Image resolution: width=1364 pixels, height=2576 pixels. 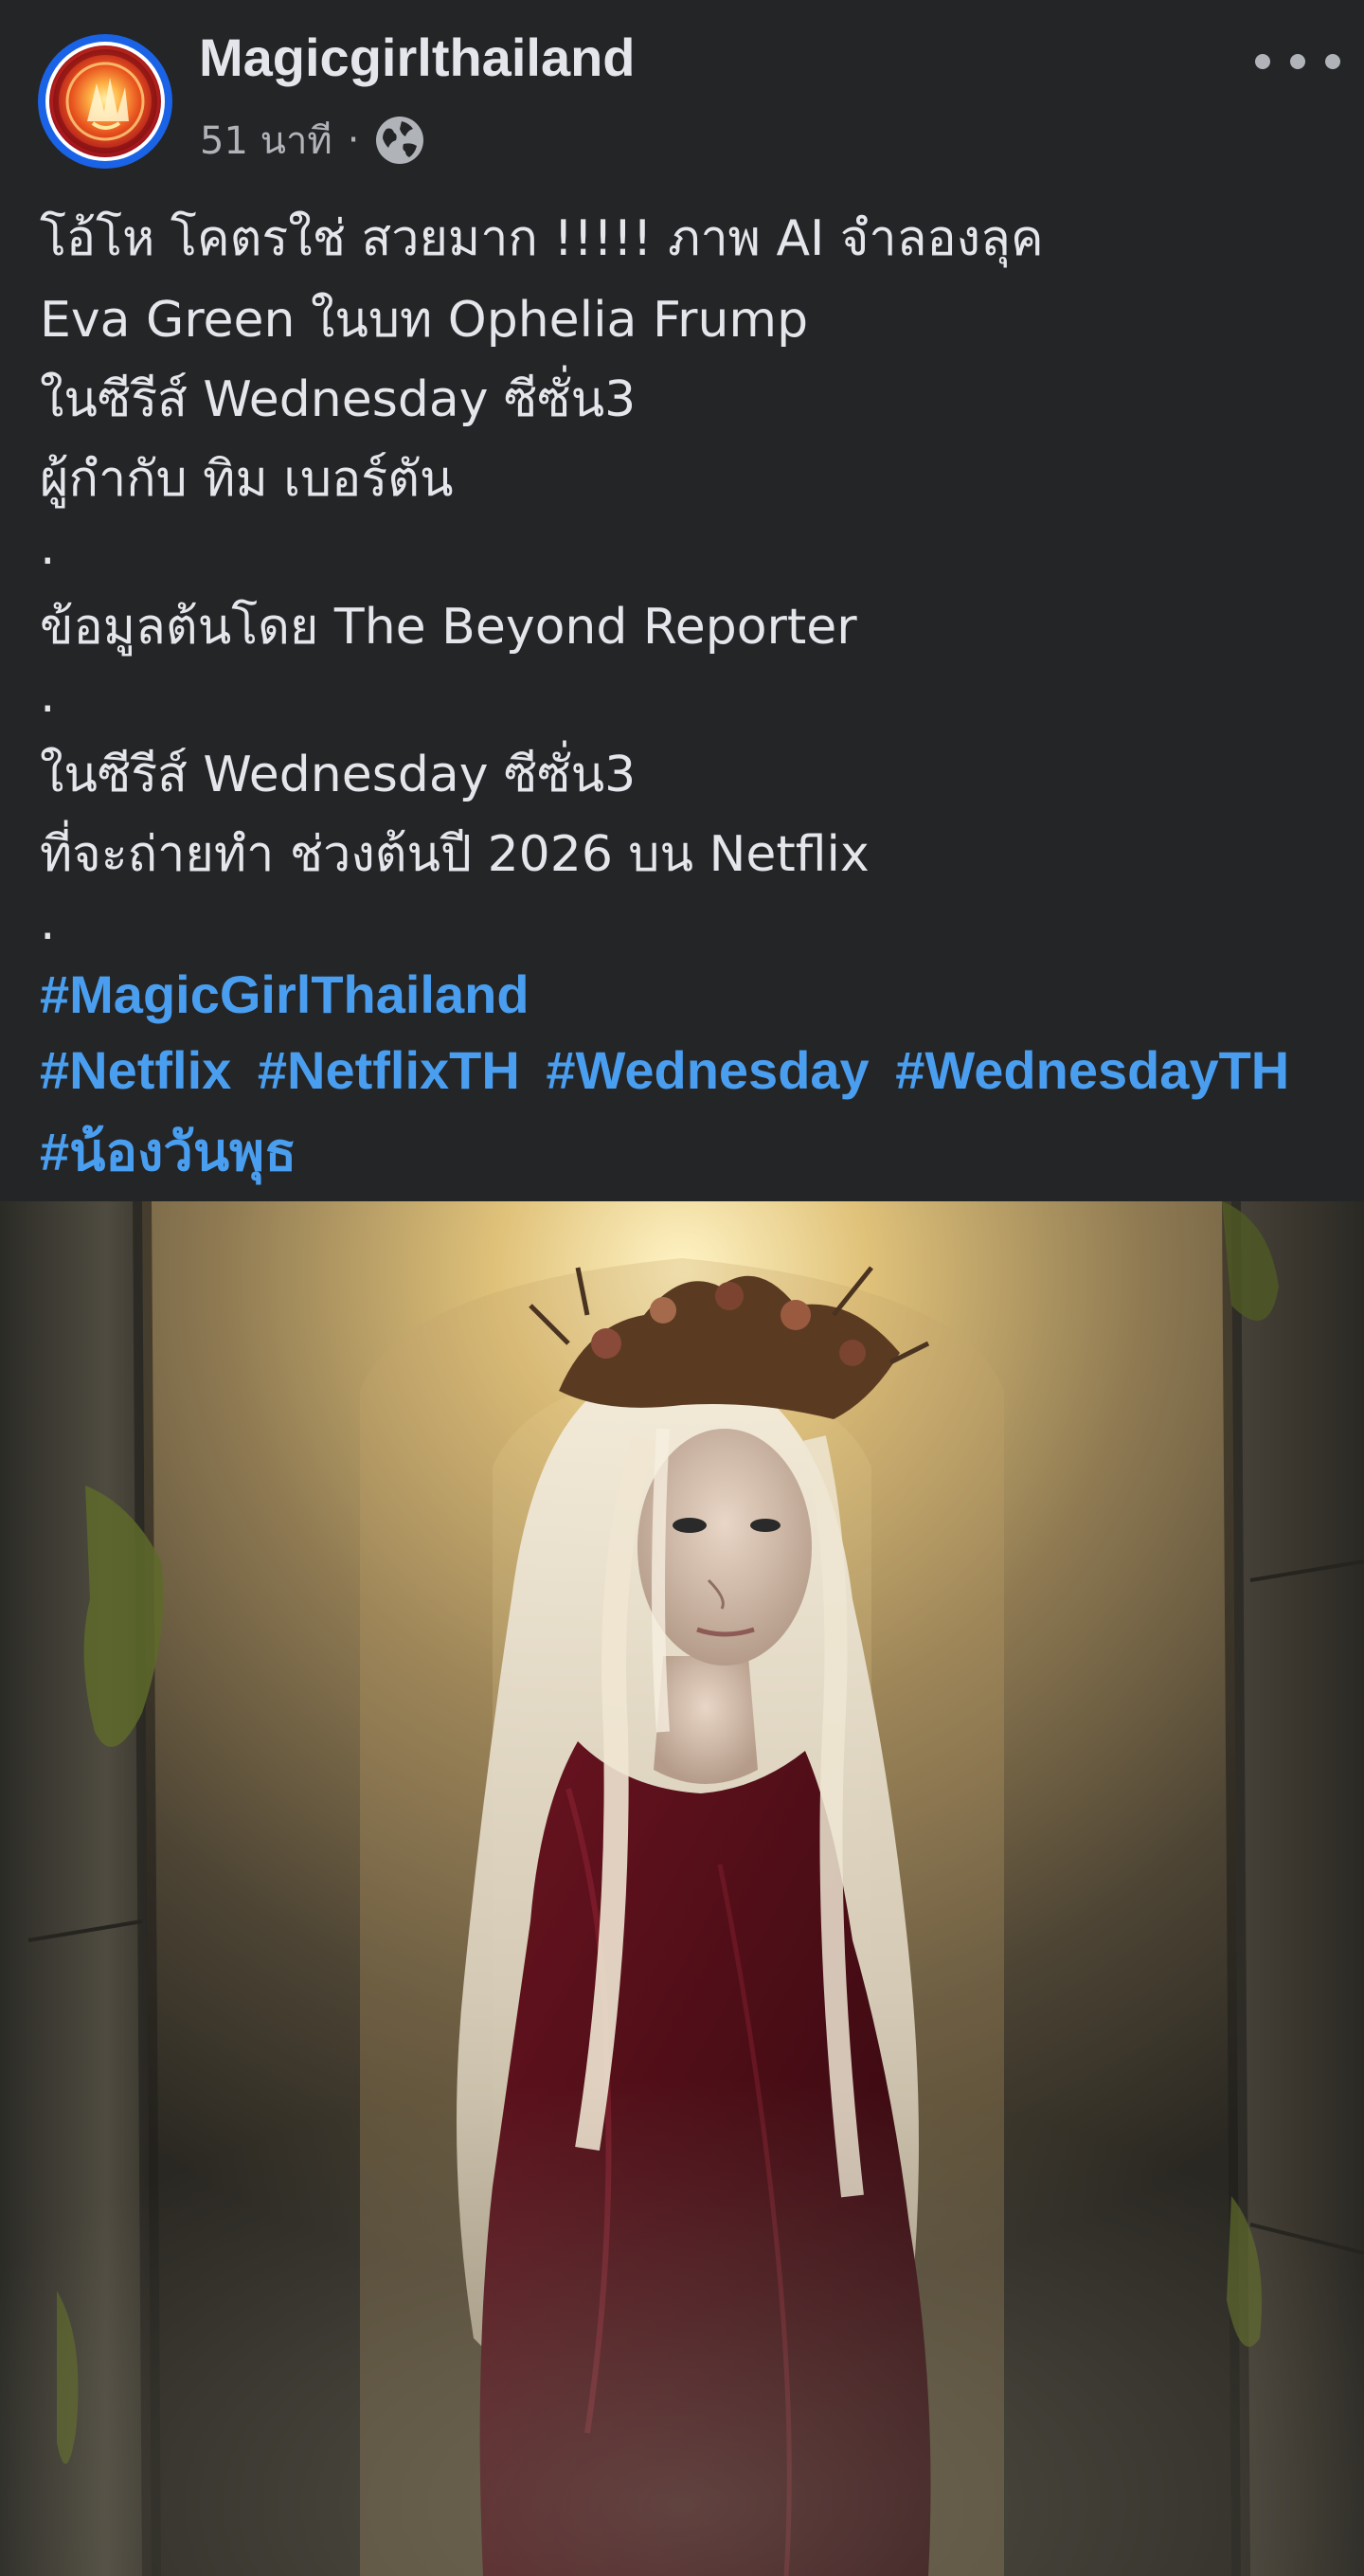 What do you see at coordinates (424, 320) in the screenshot?
I see `post-text-line: Eva Green ในบท Ophelia Frump` at bounding box center [424, 320].